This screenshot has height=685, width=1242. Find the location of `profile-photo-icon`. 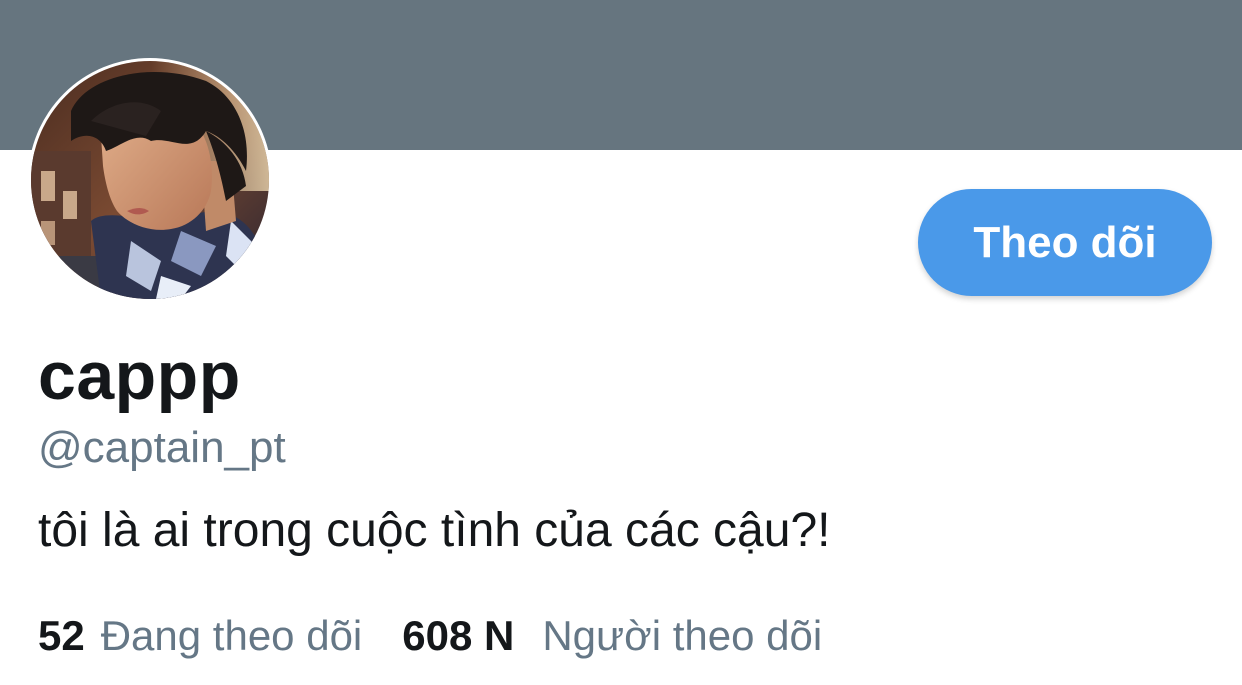

profile-photo-icon is located at coordinates (150, 180).